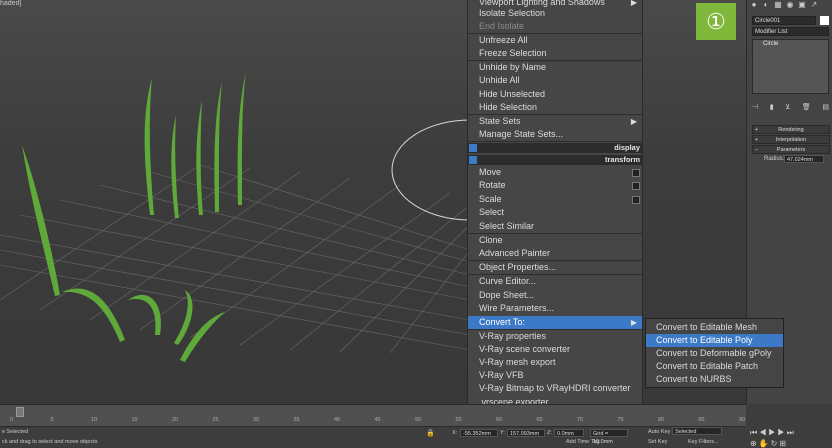 The width and height of the screenshot is (832, 448). What do you see at coordinates (373, 415) in the screenshot?
I see `timeline: 0 5 10 15 20 25 30 35 40 45 50 55 60 65 70 75 80 85 90` at bounding box center [373, 415].